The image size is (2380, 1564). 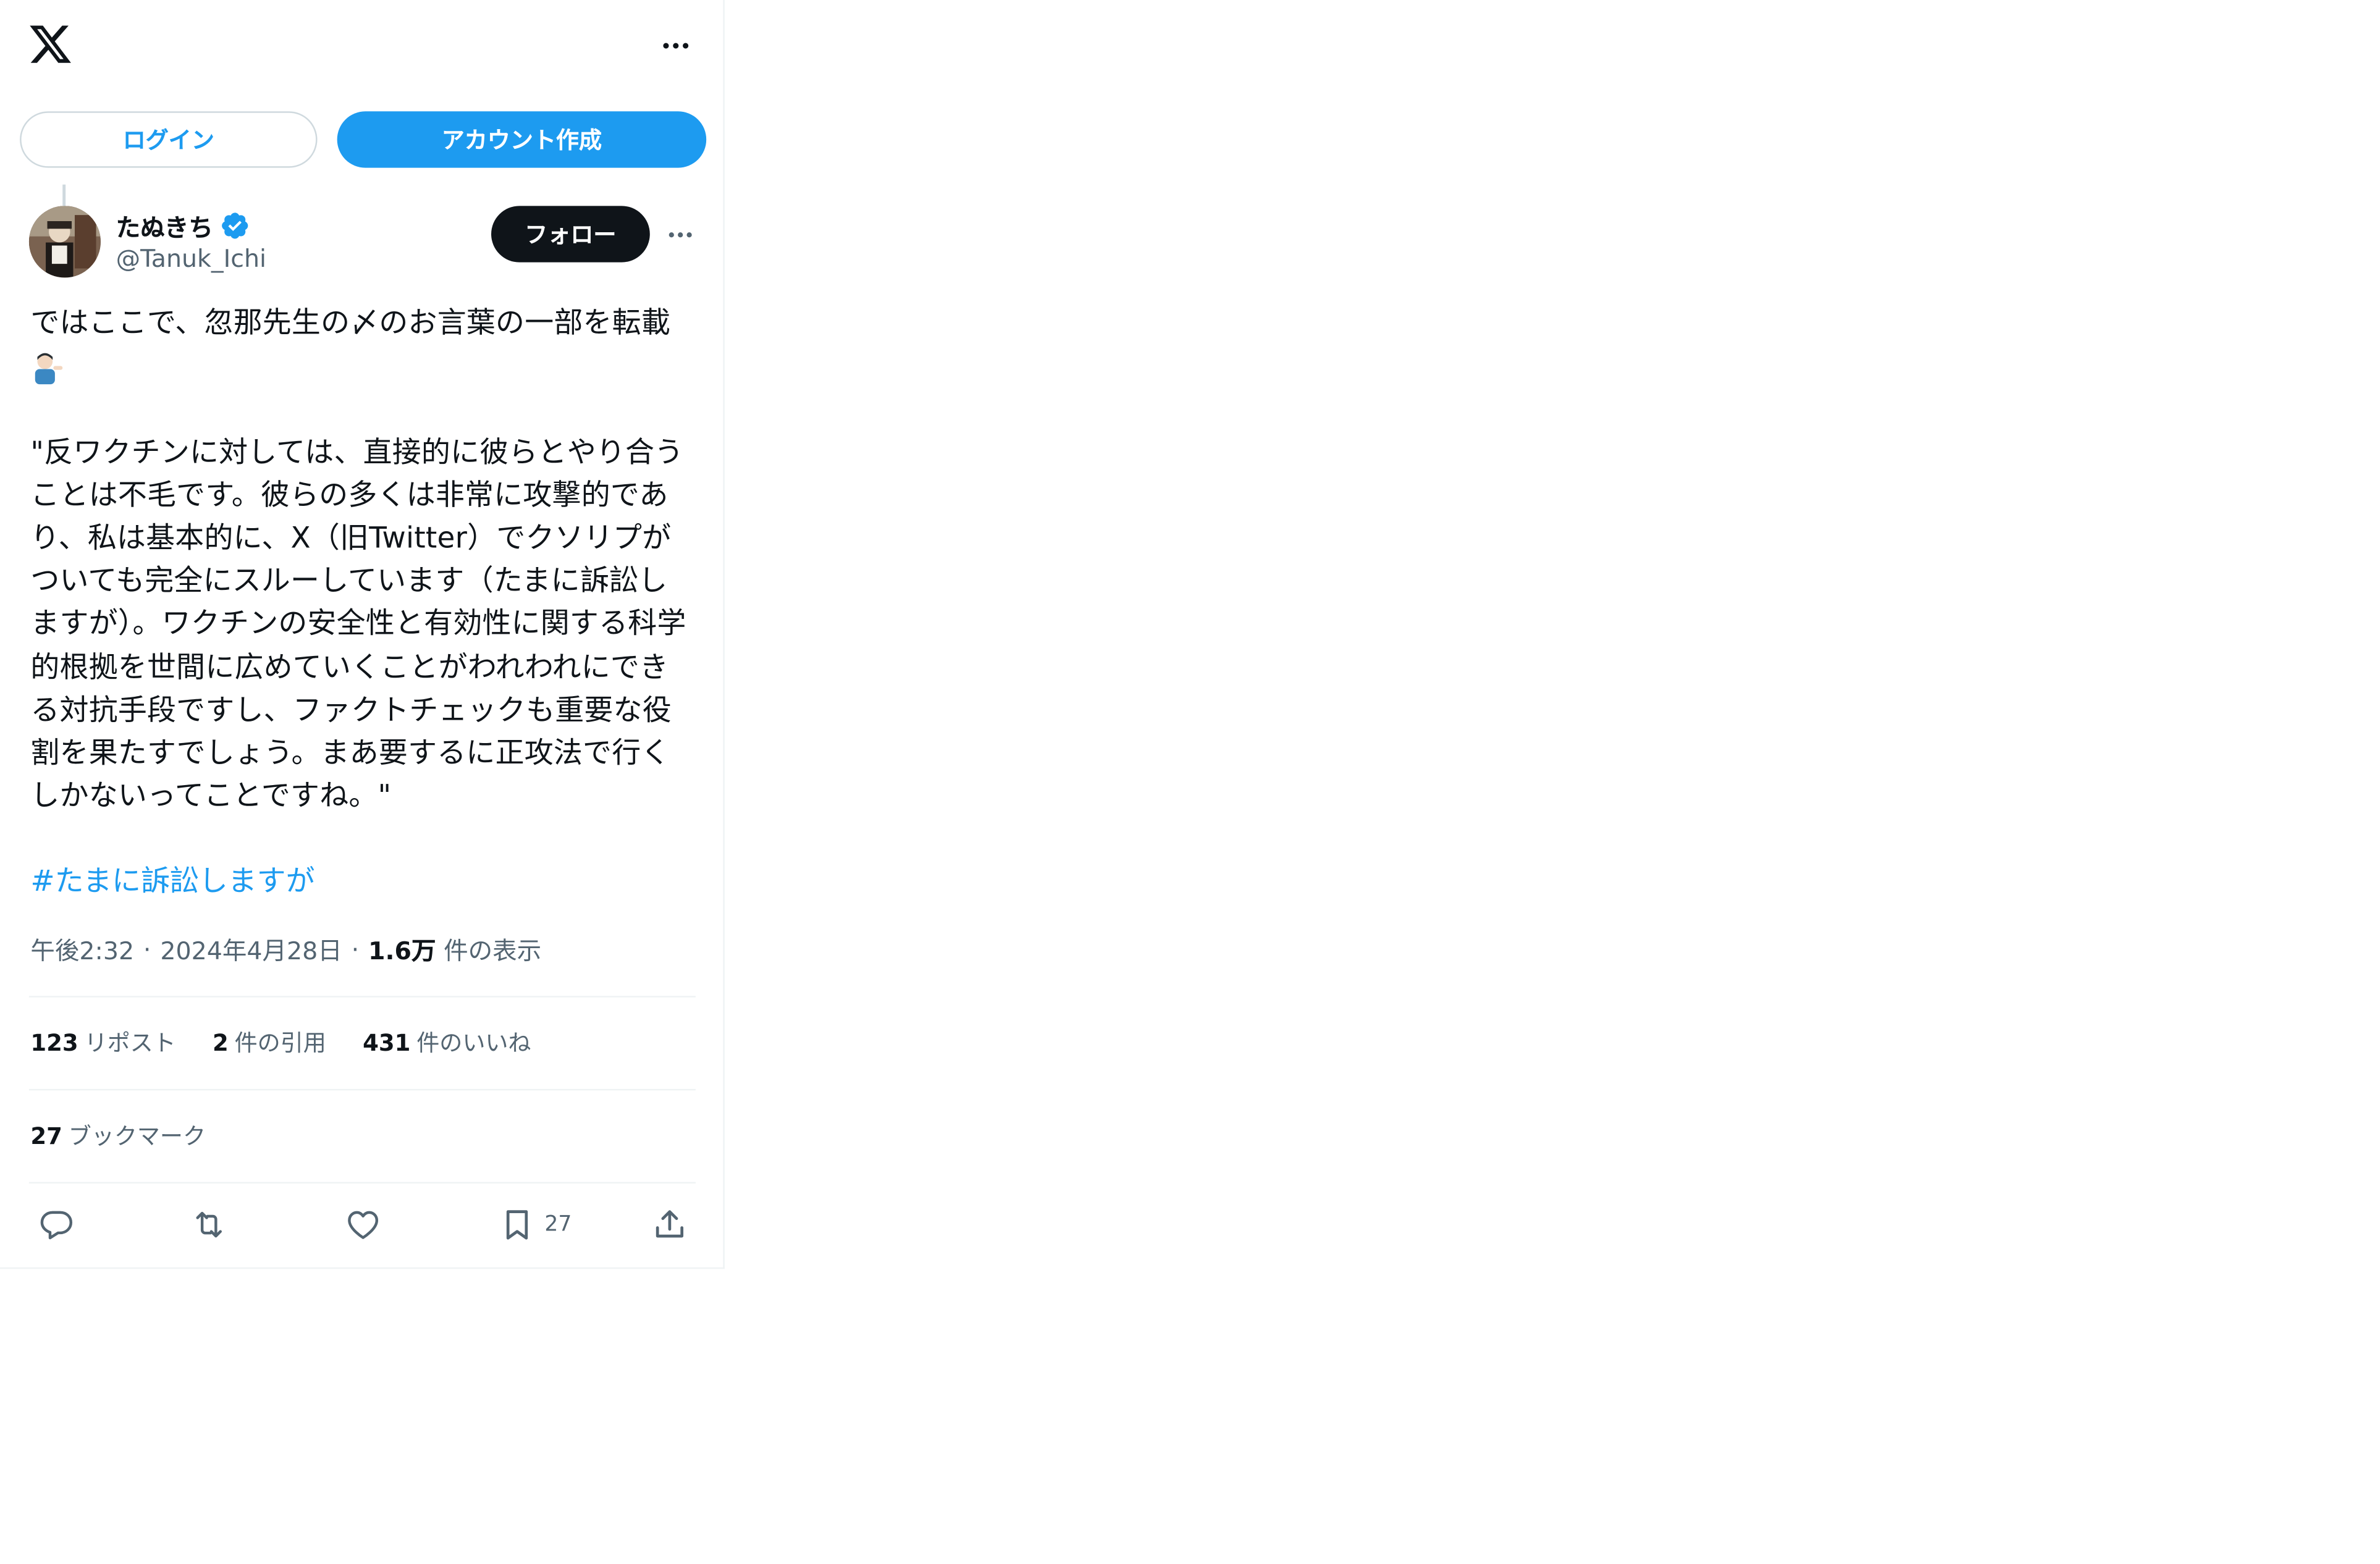 I want to click on display-name: たぬきち, so click(x=164, y=226).